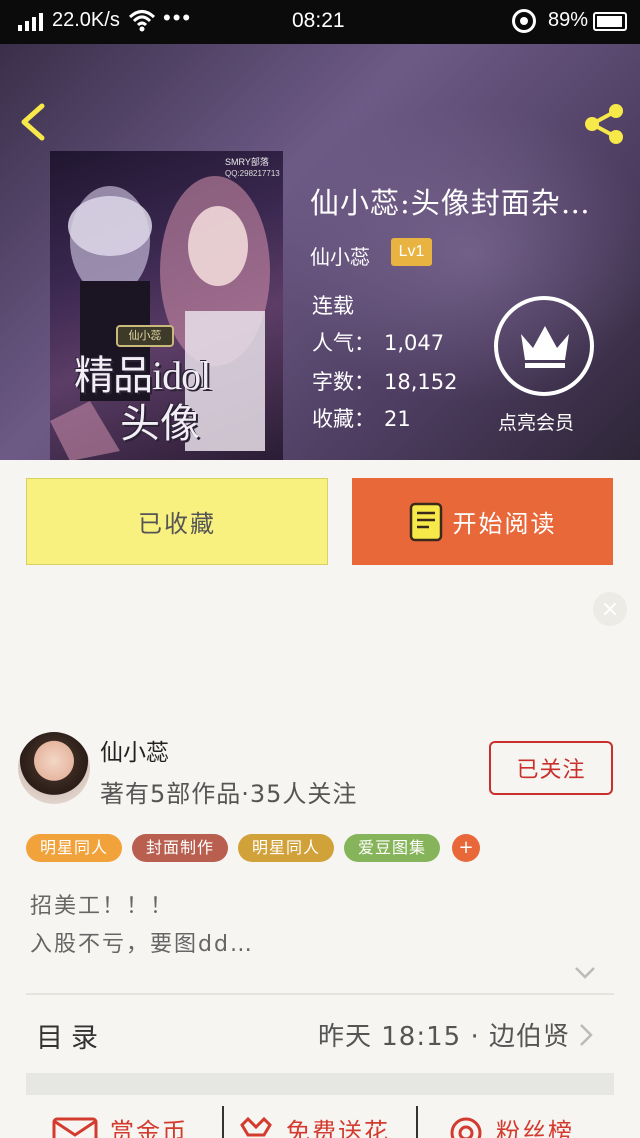 Image resolution: width=640 pixels, height=1138 pixels. What do you see at coordinates (604, 124) in the screenshot?
I see `share-icon` at bounding box center [604, 124].